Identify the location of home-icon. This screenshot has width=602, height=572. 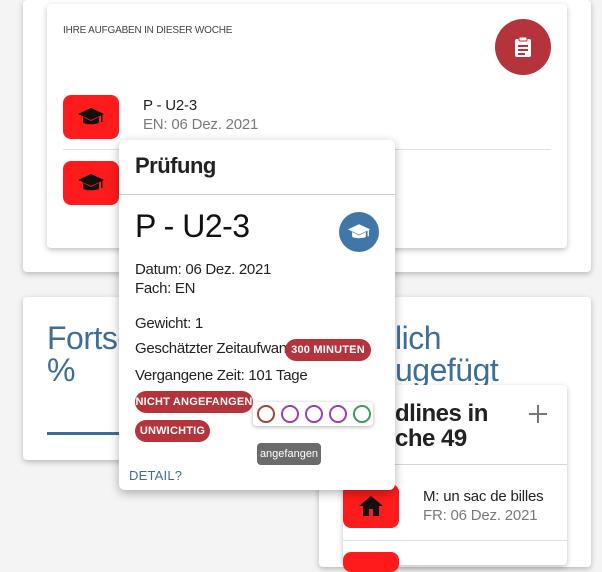
(371, 506).